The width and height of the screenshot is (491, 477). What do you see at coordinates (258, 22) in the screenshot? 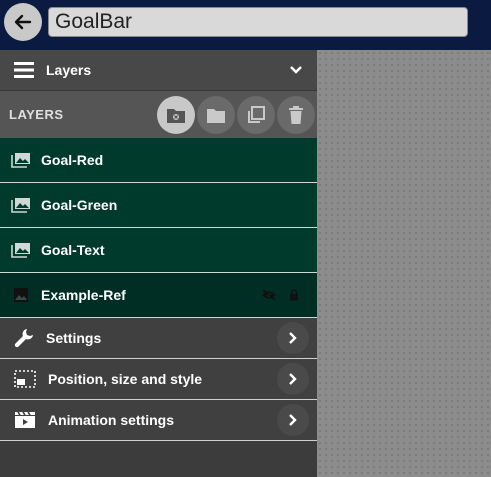
I see `project-title-input: GoalBar` at bounding box center [258, 22].